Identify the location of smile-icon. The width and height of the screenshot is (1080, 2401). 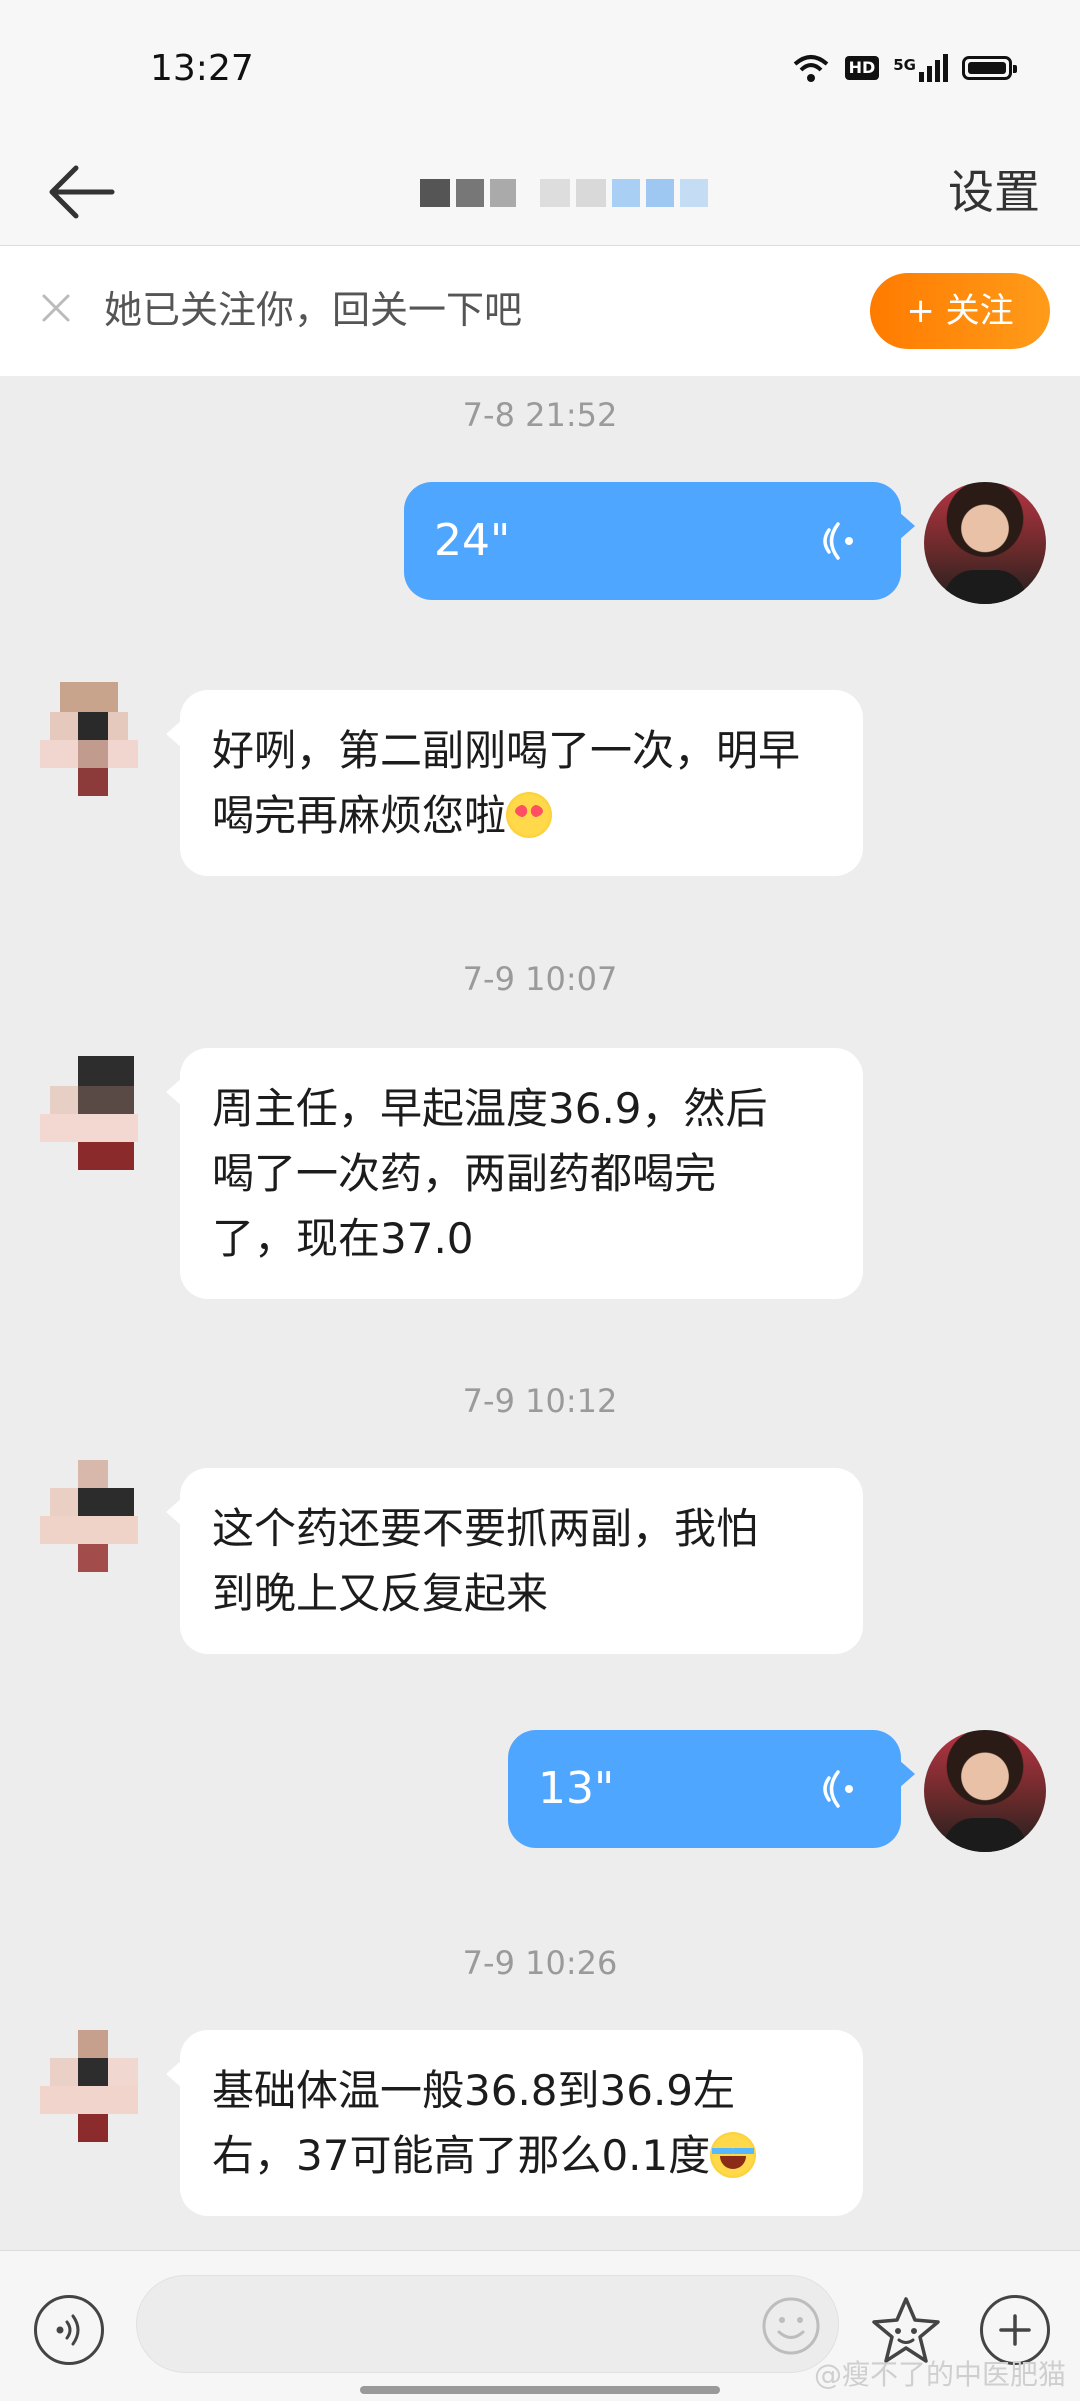
(791, 2326).